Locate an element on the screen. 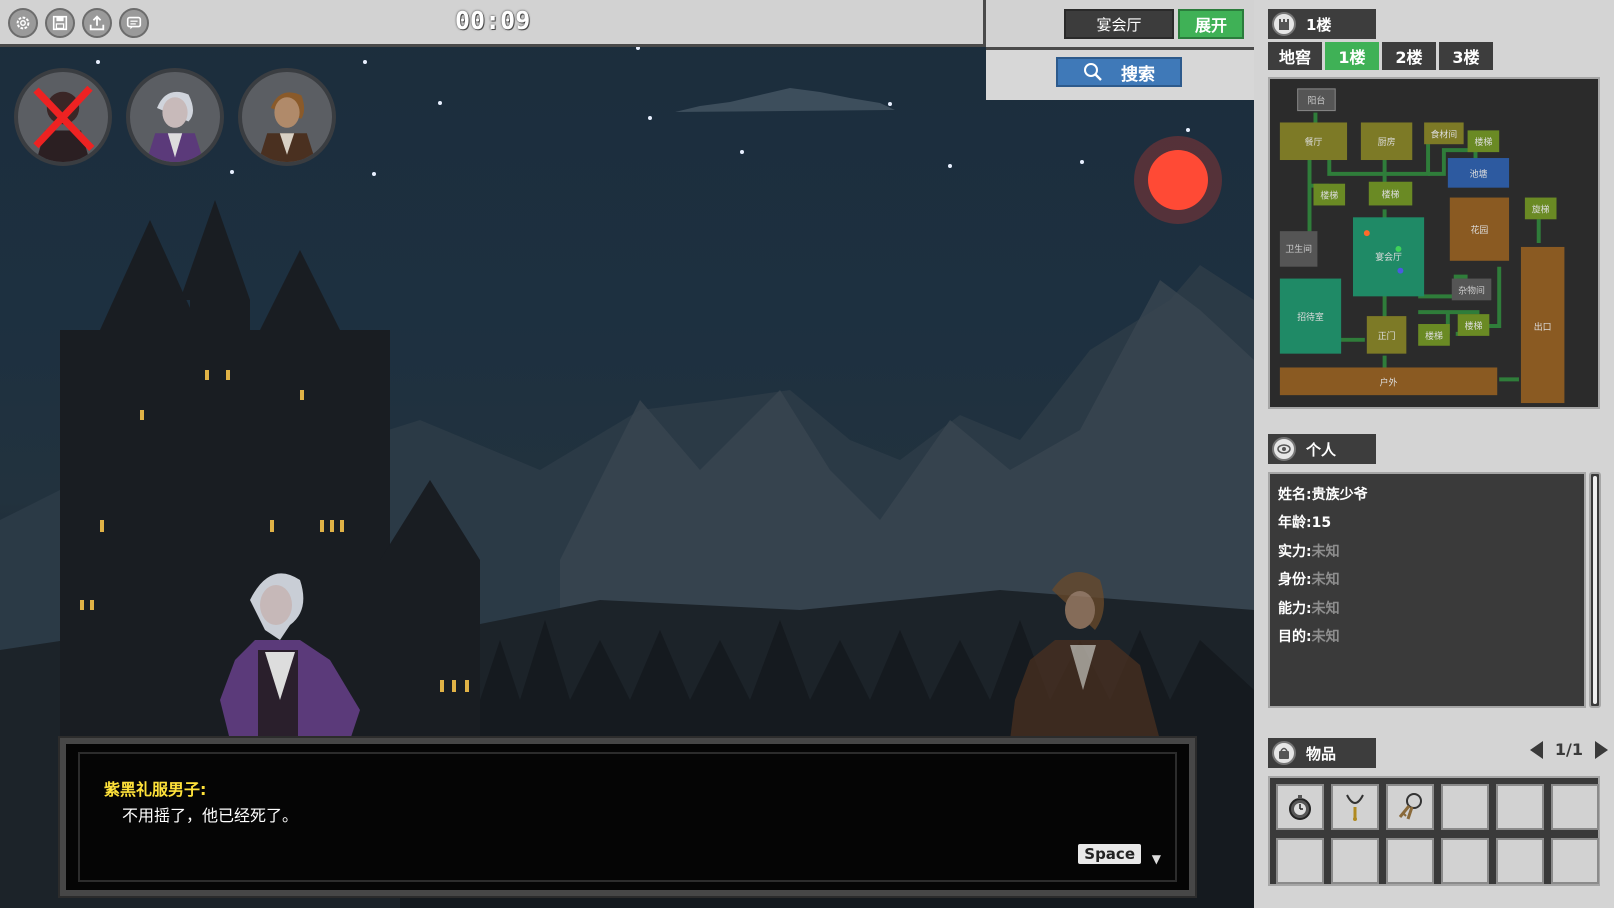 The height and width of the screenshot is (908, 1614). expand-button: 展开 is located at coordinates (1211, 24).